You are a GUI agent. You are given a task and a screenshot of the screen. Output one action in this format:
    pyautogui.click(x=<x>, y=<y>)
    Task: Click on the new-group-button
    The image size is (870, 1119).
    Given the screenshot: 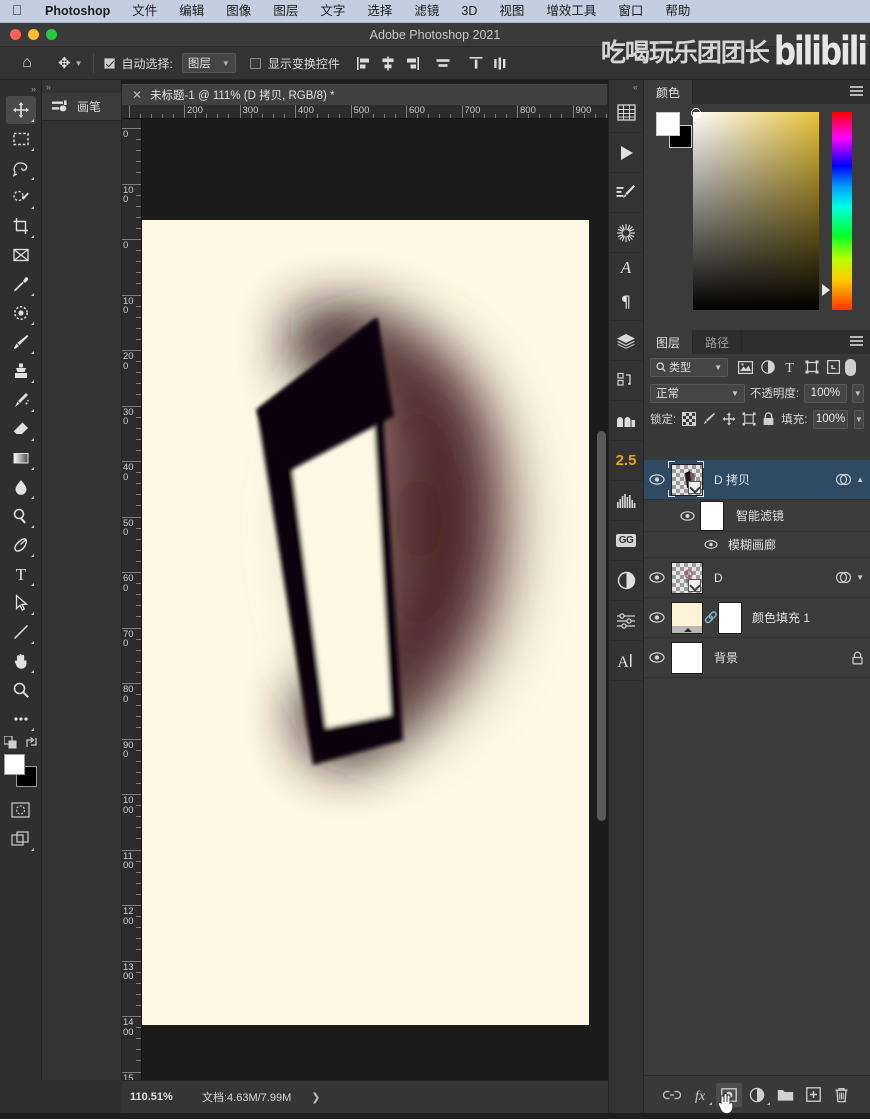 What is the action you would take?
    pyautogui.click(x=785, y=1095)
    